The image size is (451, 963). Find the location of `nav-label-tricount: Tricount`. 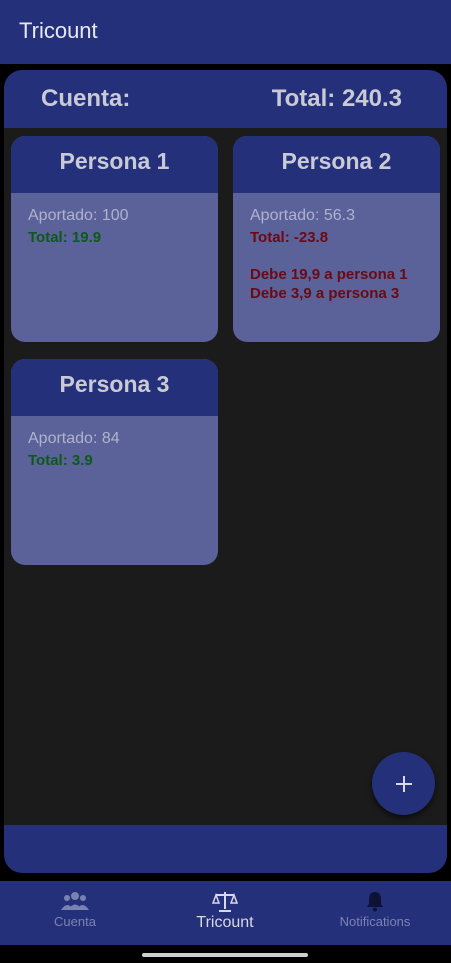

nav-label-tricount: Tricount is located at coordinates (225, 922).